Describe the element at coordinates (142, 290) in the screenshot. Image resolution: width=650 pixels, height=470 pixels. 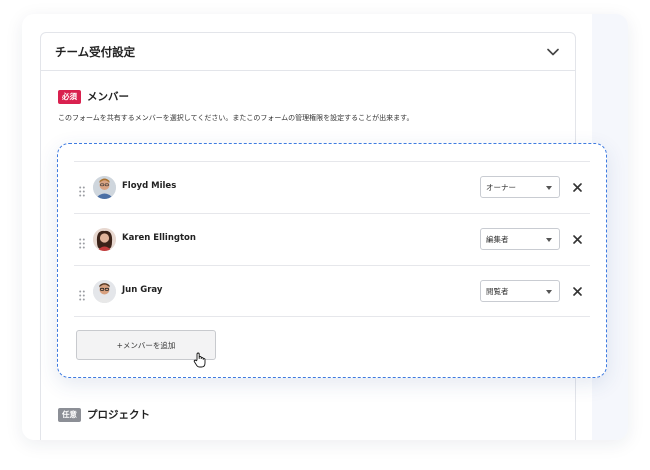
I see `member-name: Jun Gray` at that location.